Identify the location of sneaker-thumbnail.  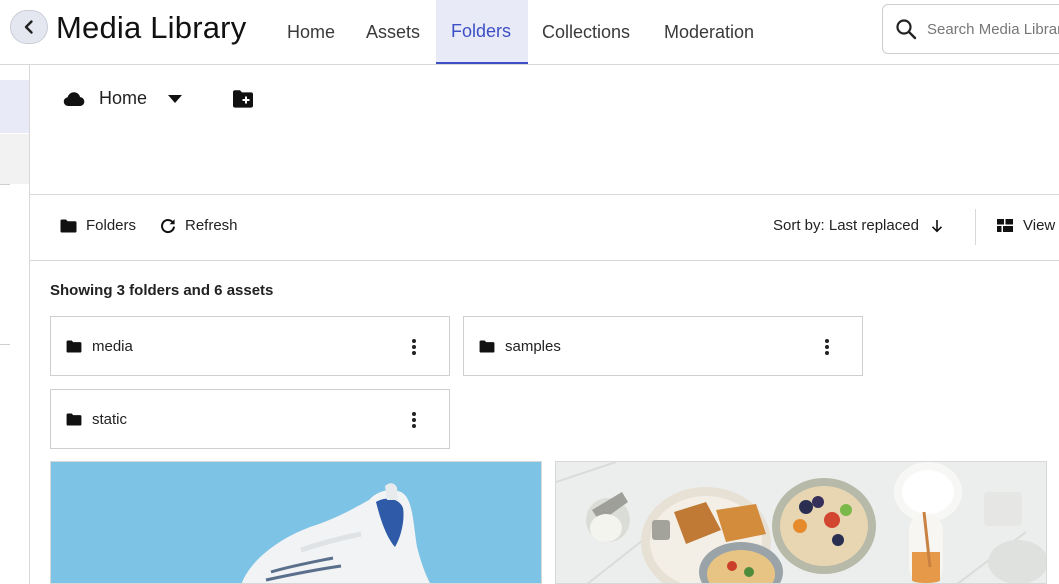
(296, 522).